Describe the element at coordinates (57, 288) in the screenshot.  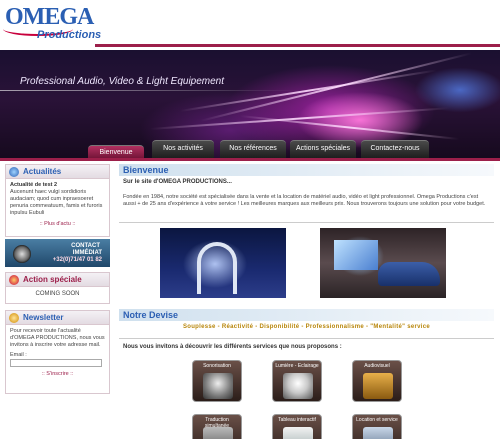
I see `special-action-box: Action spéciale COMING SOON` at that location.